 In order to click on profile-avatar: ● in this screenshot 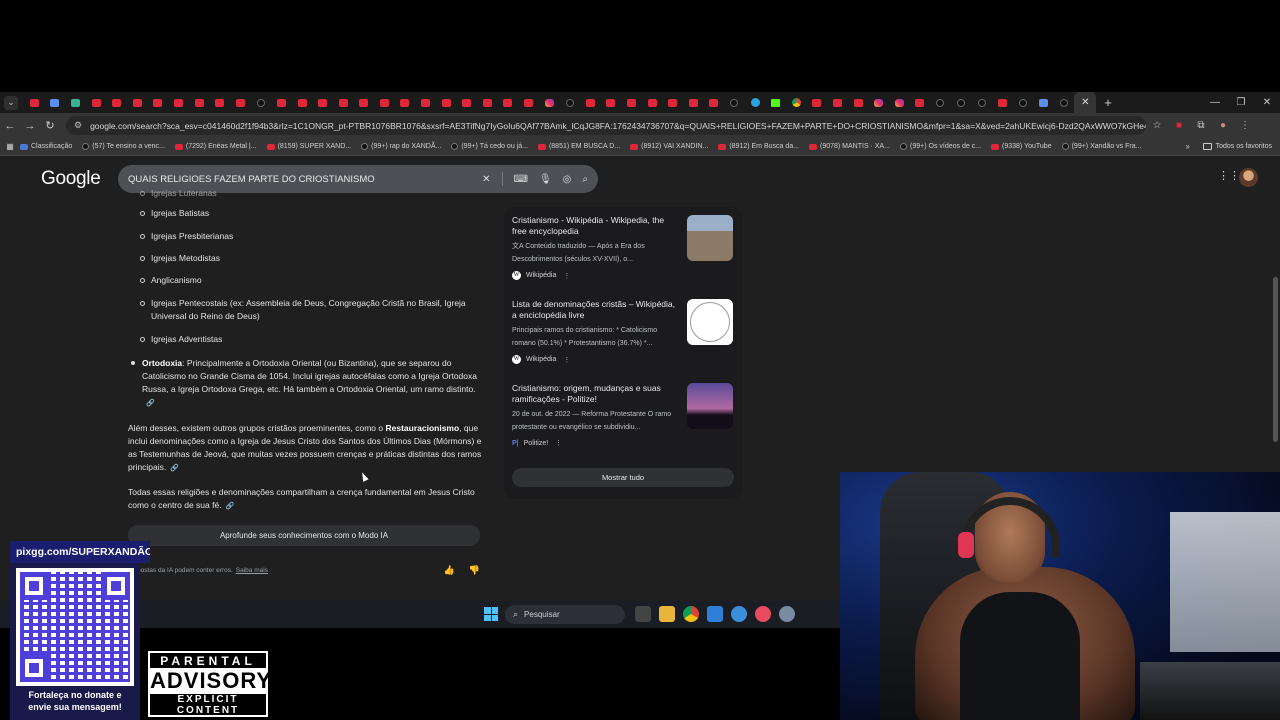, I will do `click(1223, 125)`.